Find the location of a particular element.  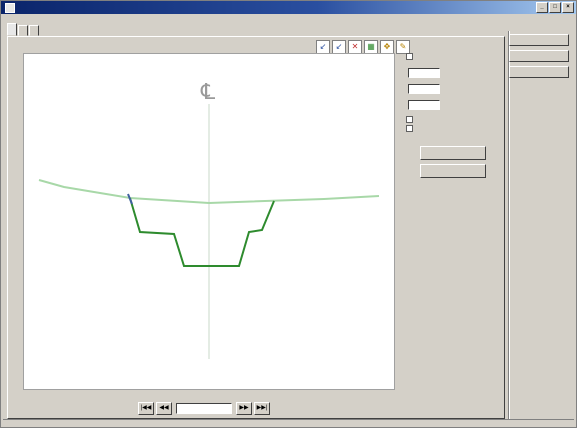

delete-icon: ✕ is located at coordinates (355, 47).